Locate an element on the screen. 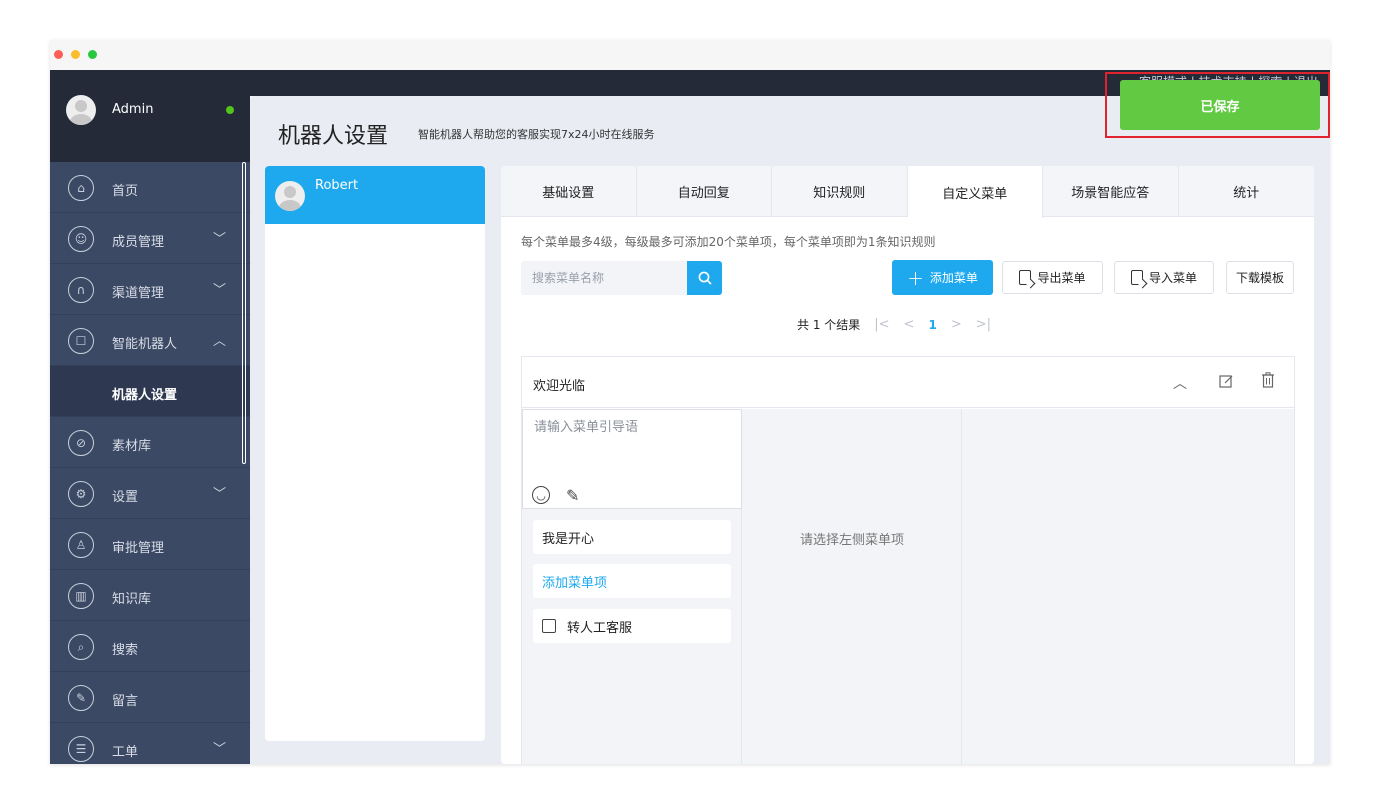 The height and width of the screenshot is (810, 1380). robot-icon: ☐ is located at coordinates (81, 341).